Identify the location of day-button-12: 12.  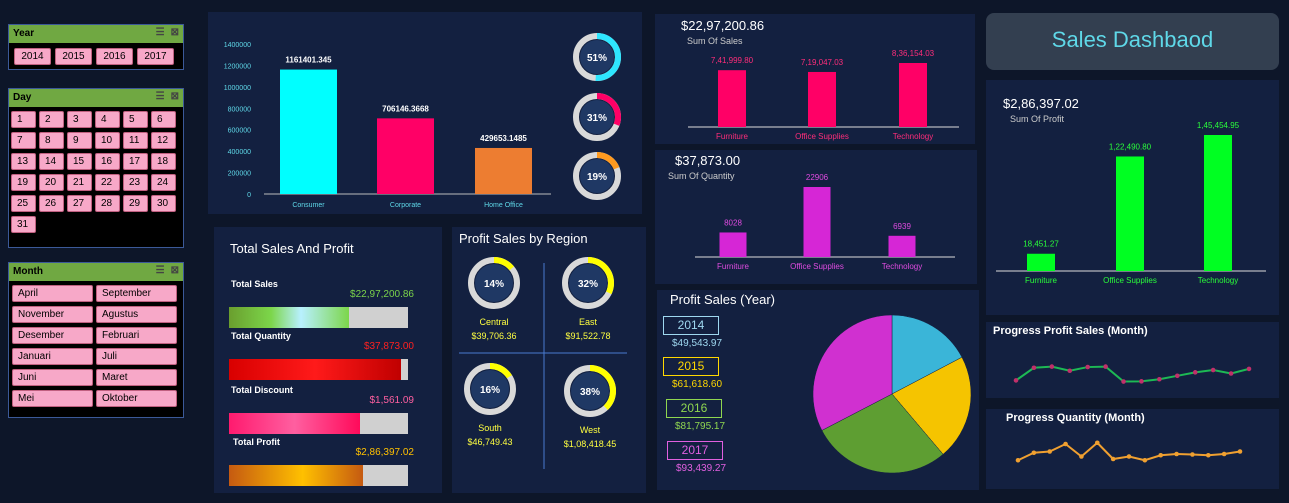
(163, 140).